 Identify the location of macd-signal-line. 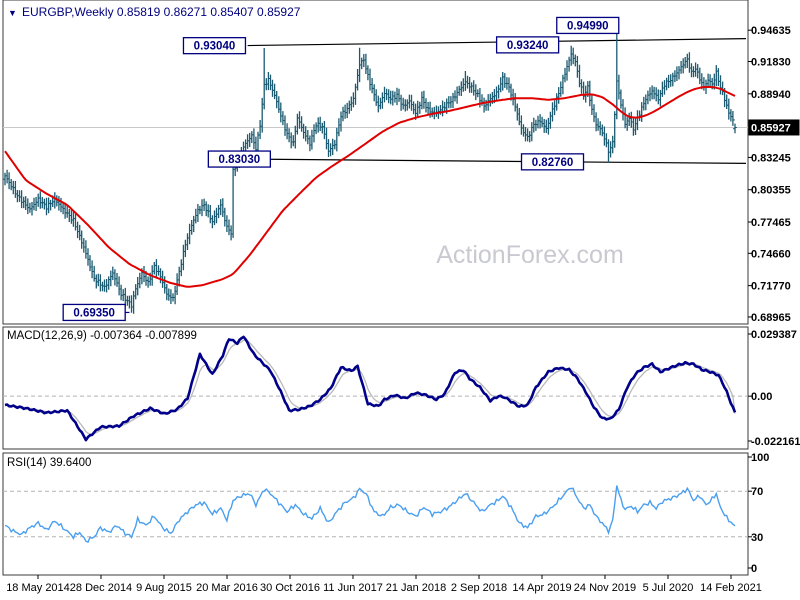
(370, 387).